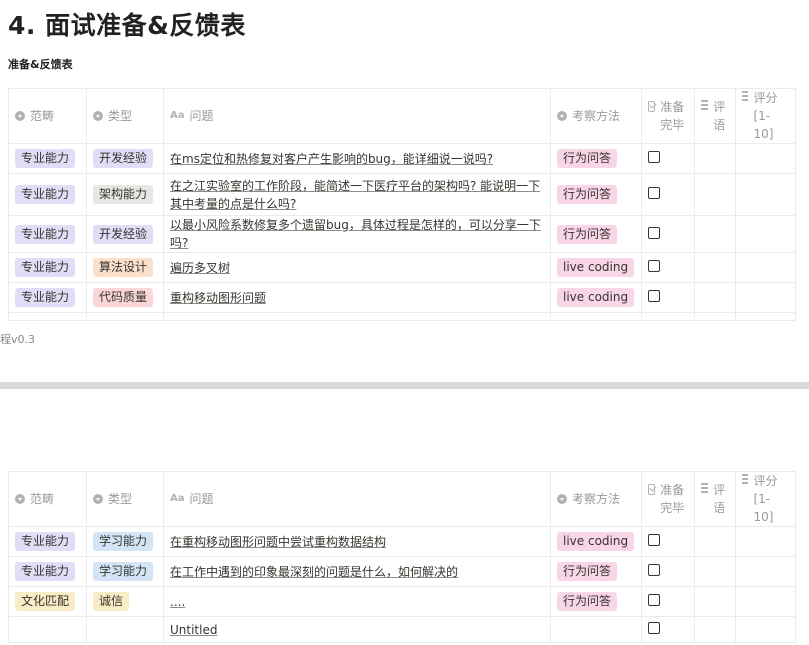 This screenshot has height=645, width=809. Describe the element at coordinates (125, 601) in the screenshot. I see `type-cell: 诚信` at that location.